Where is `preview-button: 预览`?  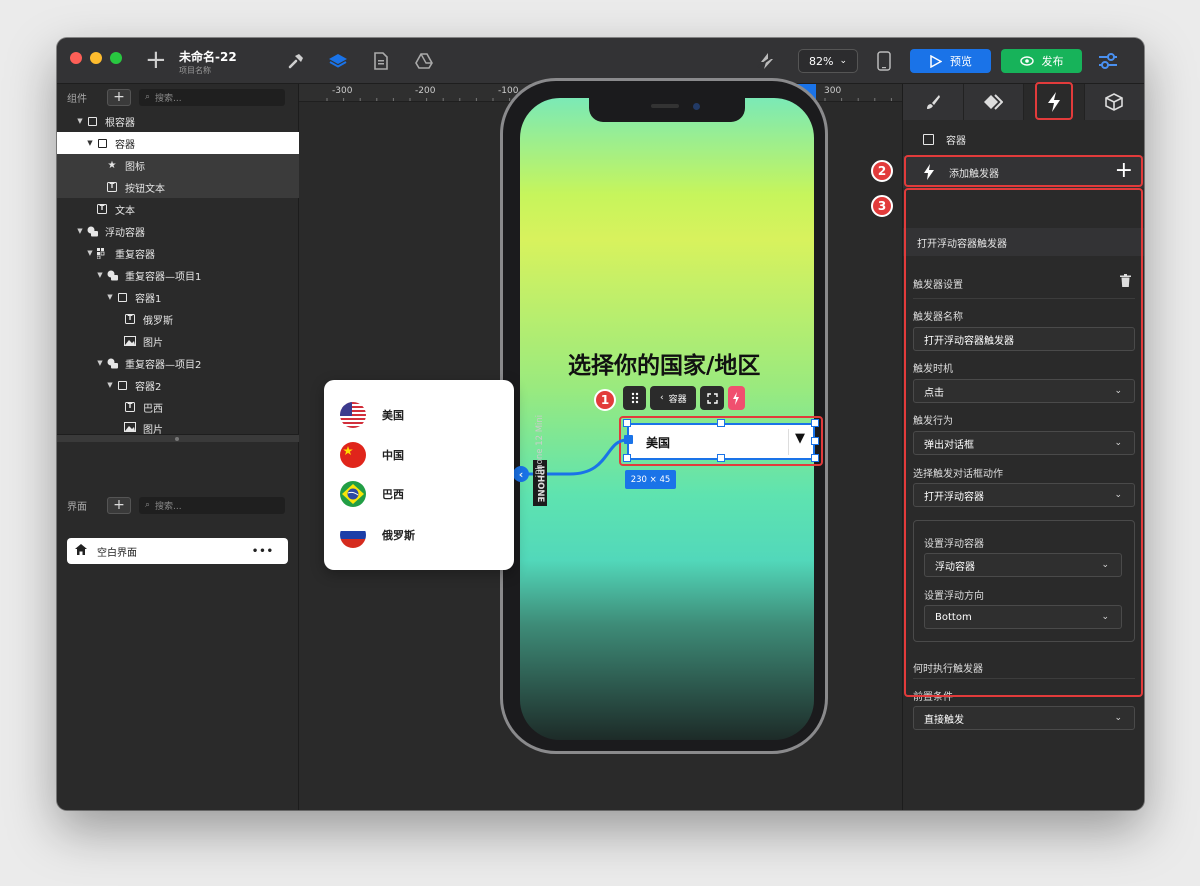 preview-button: 预览 is located at coordinates (950, 61).